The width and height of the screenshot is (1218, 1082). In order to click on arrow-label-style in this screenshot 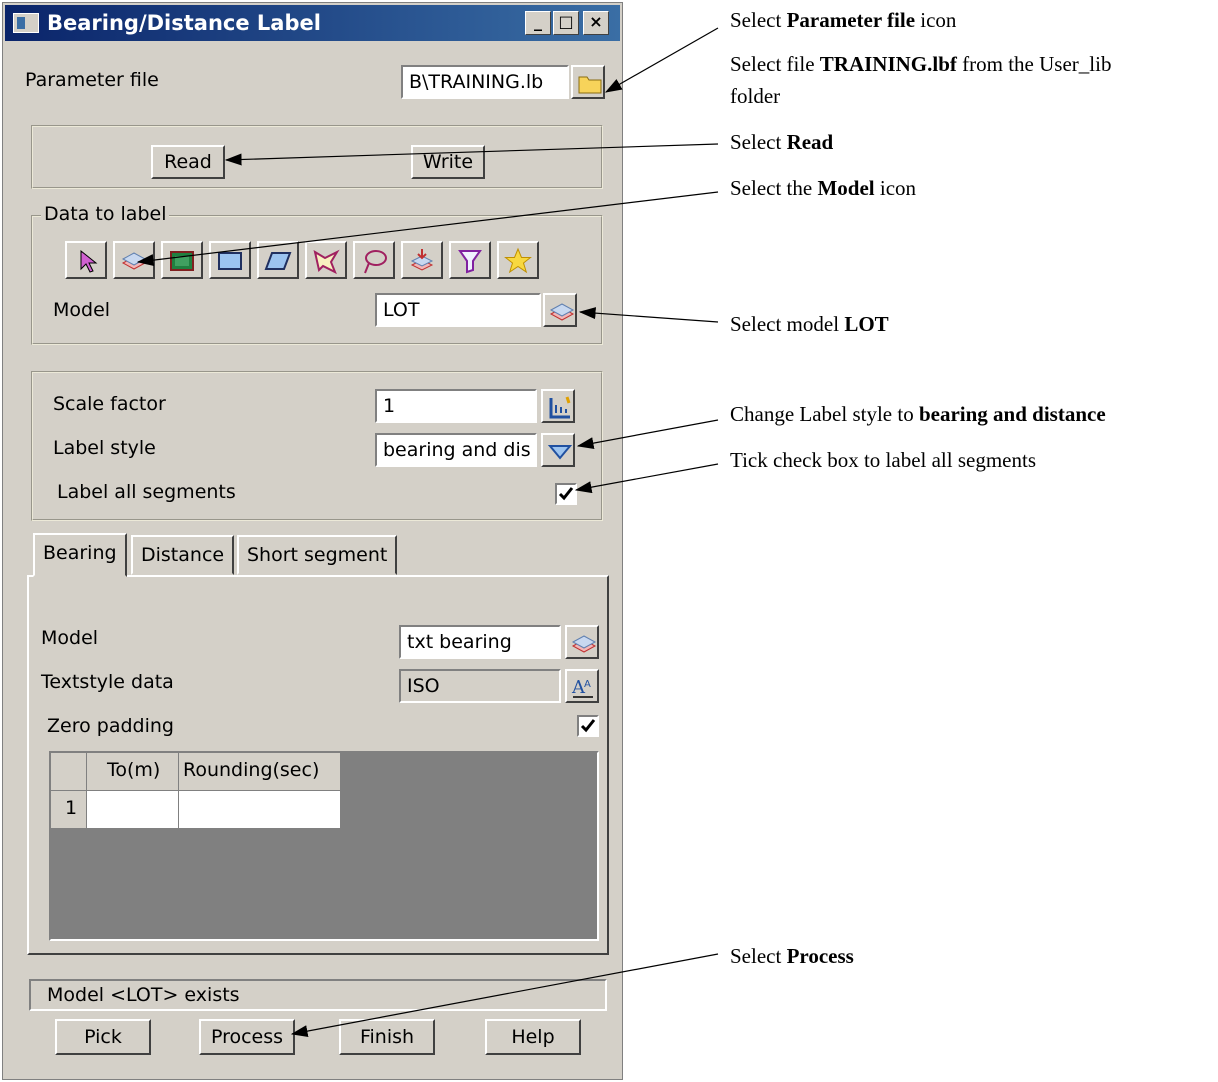, I will do `click(647, 434)`.